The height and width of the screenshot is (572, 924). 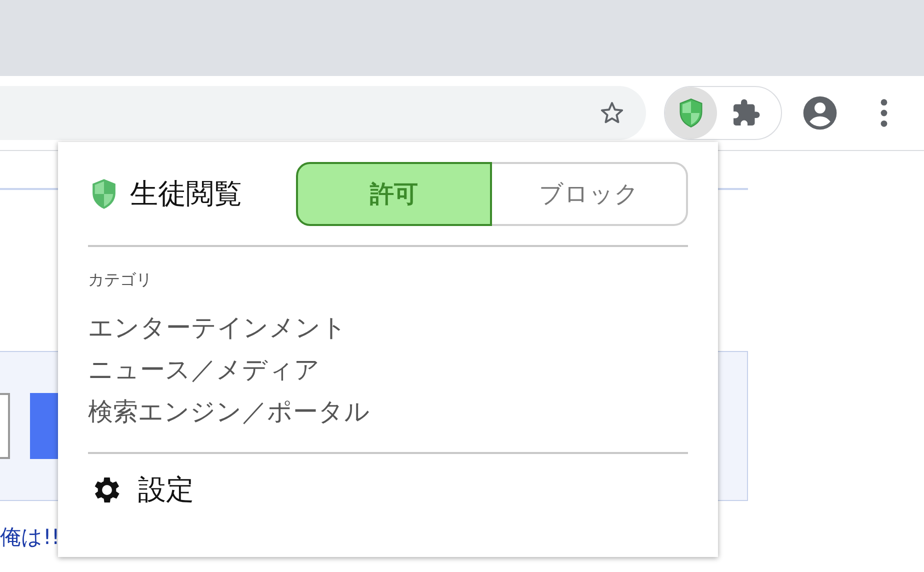 I want to click on section-heading: カテゴリ, so click(x=120, y=280).